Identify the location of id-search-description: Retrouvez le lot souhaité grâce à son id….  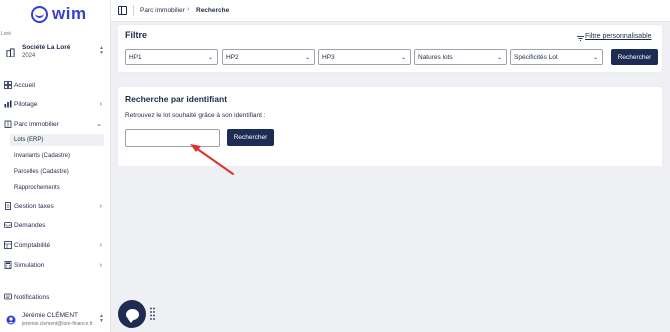
(195, 115).